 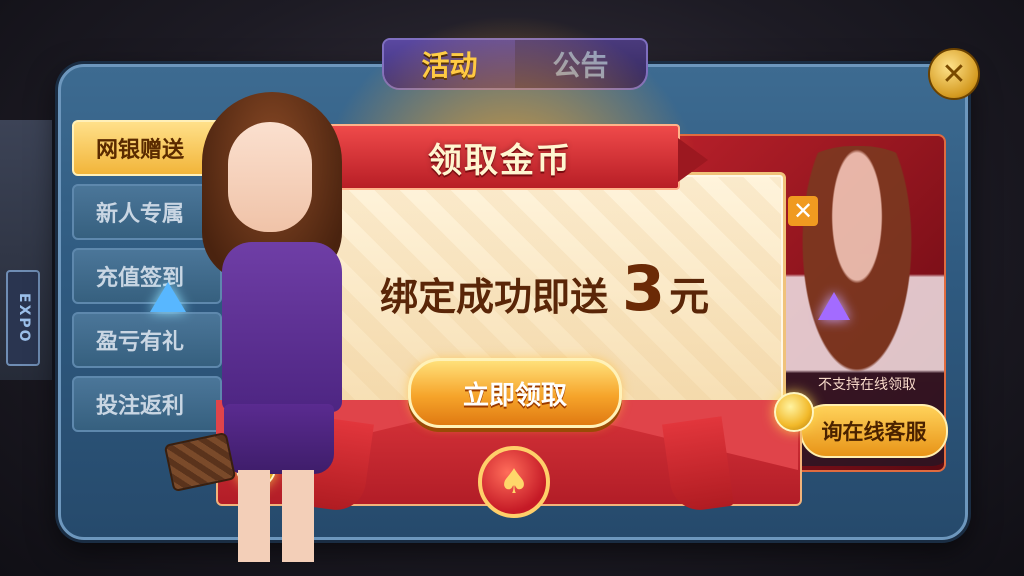 I want to click on popup-title: 领取金币, so click(x=500, y=160).